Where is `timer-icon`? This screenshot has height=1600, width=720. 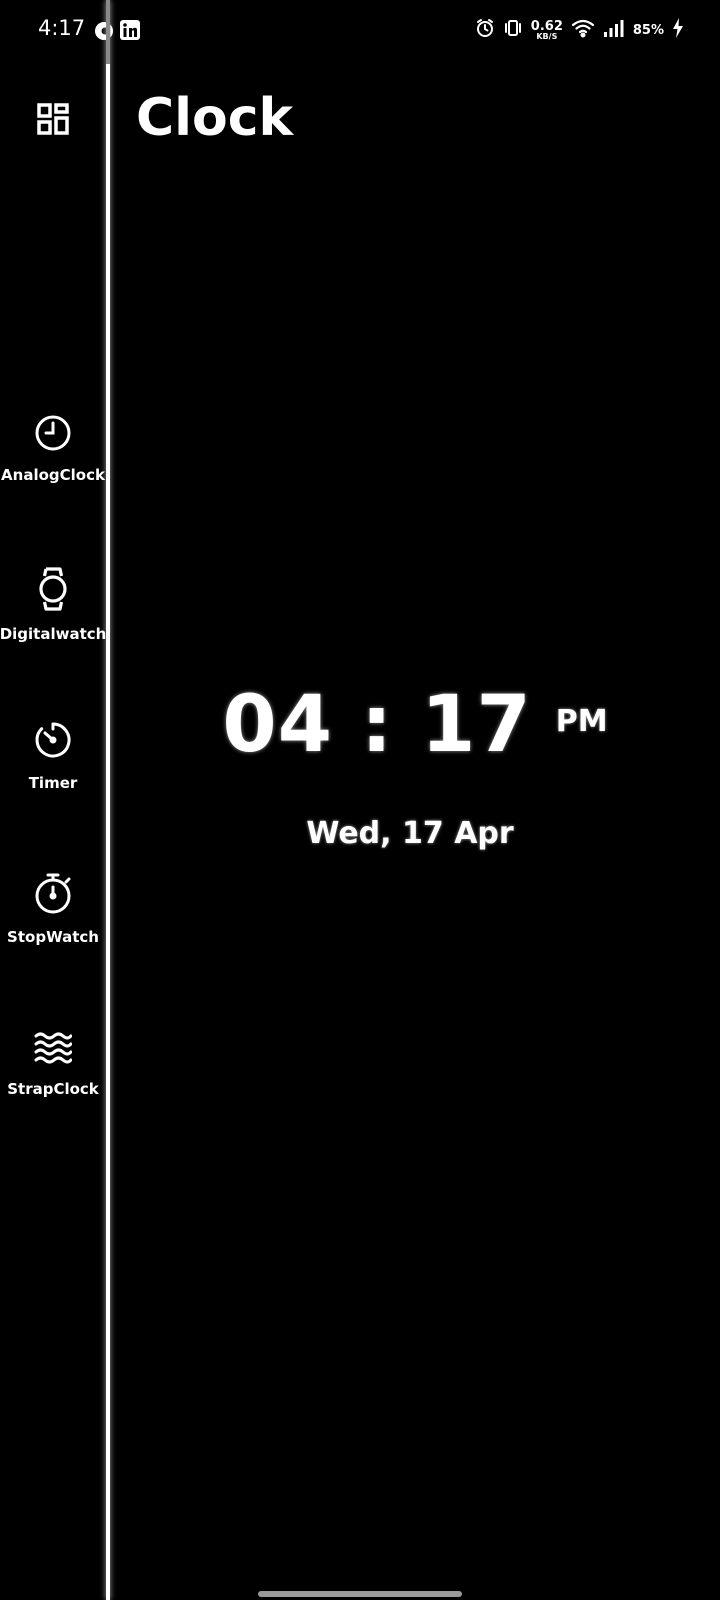 timer-icon is located at coordinates (53, 742).